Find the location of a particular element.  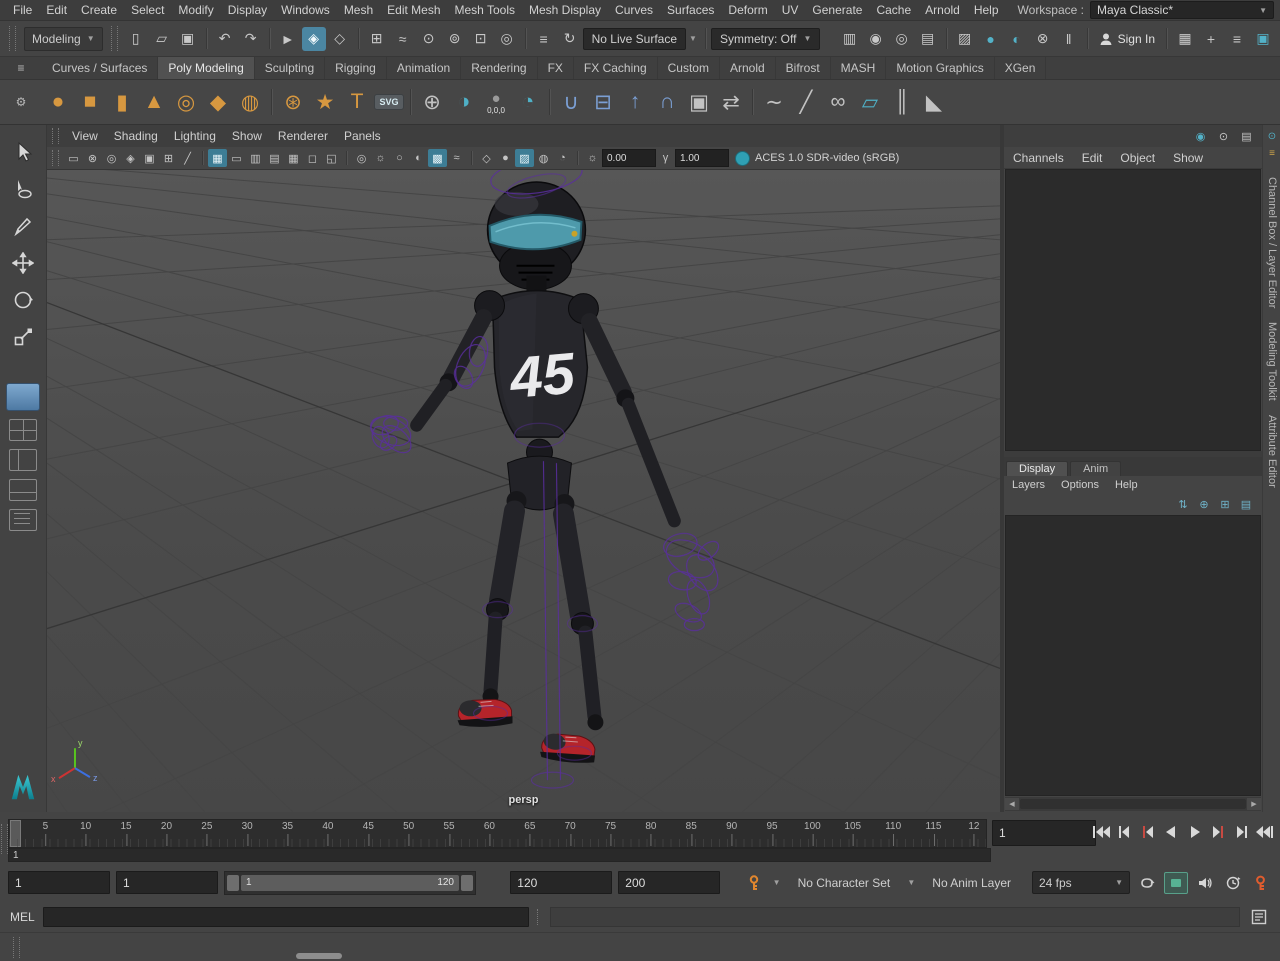

poly-plane-icon: ◆ is located at coordinates (218, 102).